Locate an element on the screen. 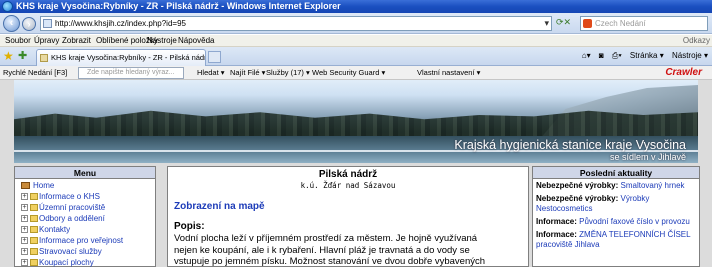 This screenshot has width=712, height=267. address-url: http://www.khsjih.cz/index.php?id=95 is located at coordinates (120, 23).